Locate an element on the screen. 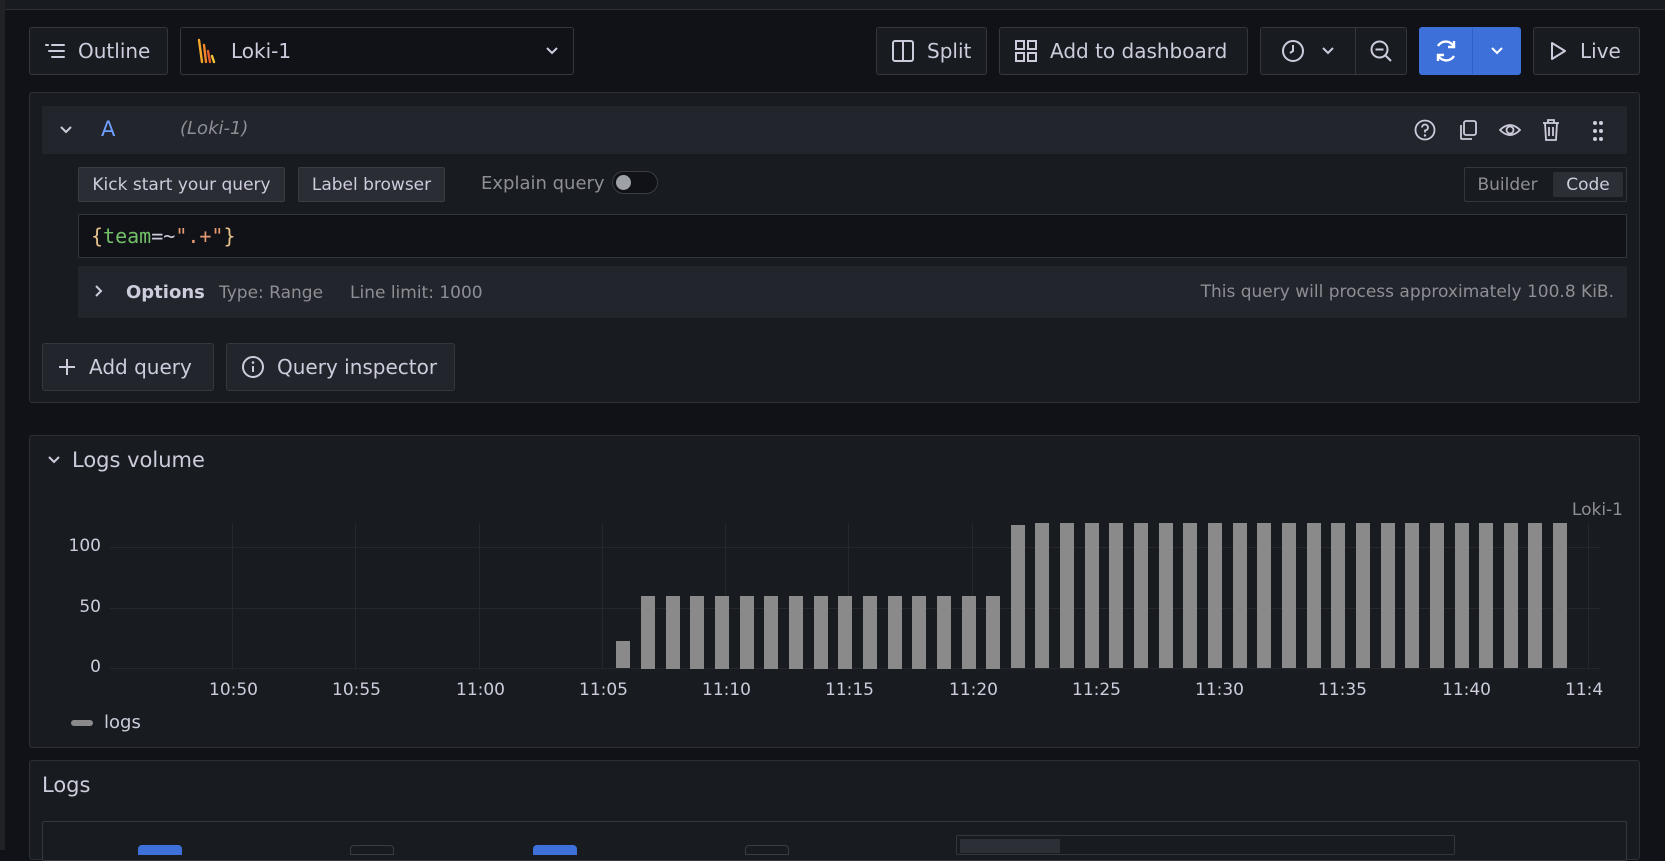  zoom-out-button is located at coordinates (1381, 51).